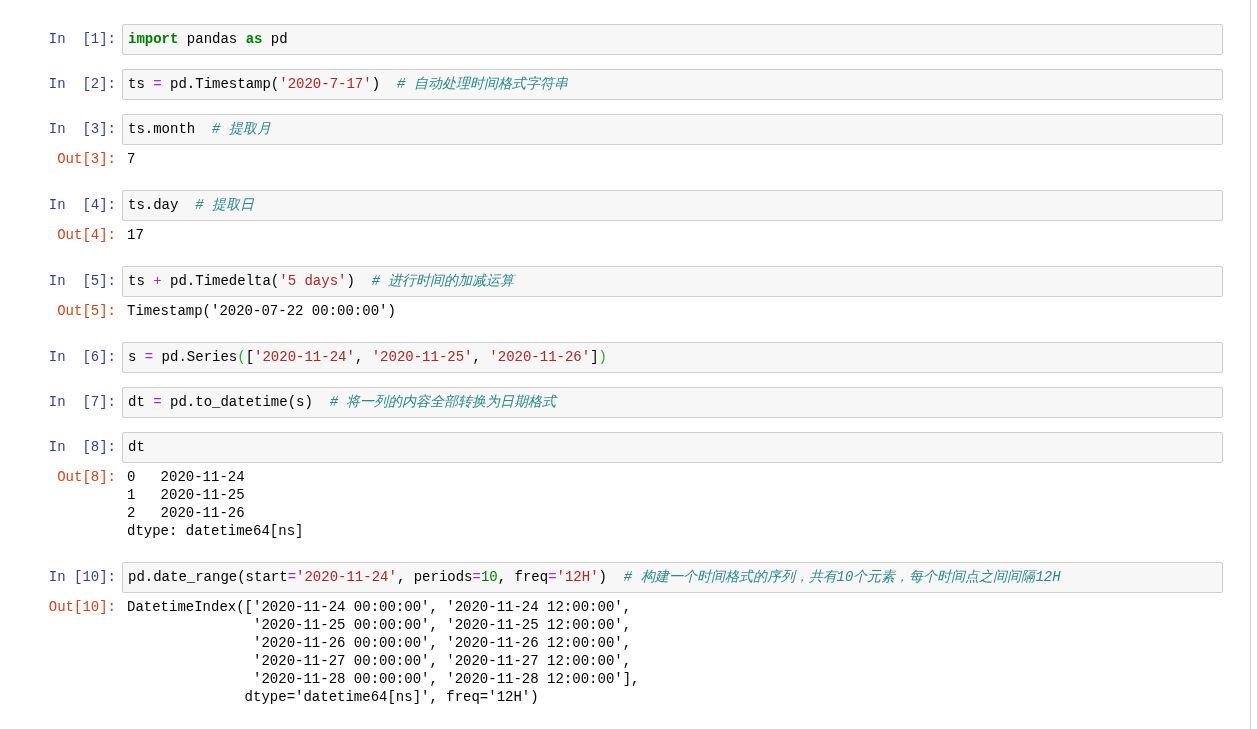 This screenshot has height=729, width=1257. I want to click on input-prompt: In [5]:, so click(82, 281).